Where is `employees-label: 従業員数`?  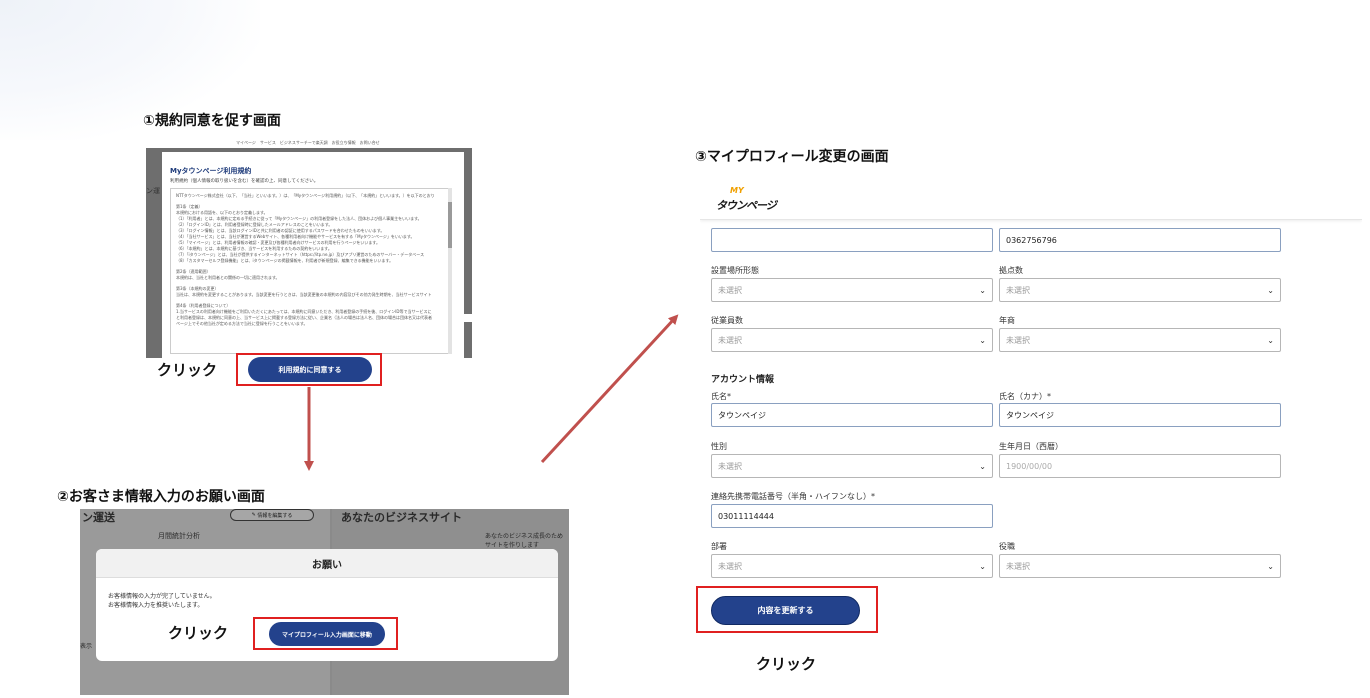
employees-label: 従業員数 is located at coordinates (727, 320).